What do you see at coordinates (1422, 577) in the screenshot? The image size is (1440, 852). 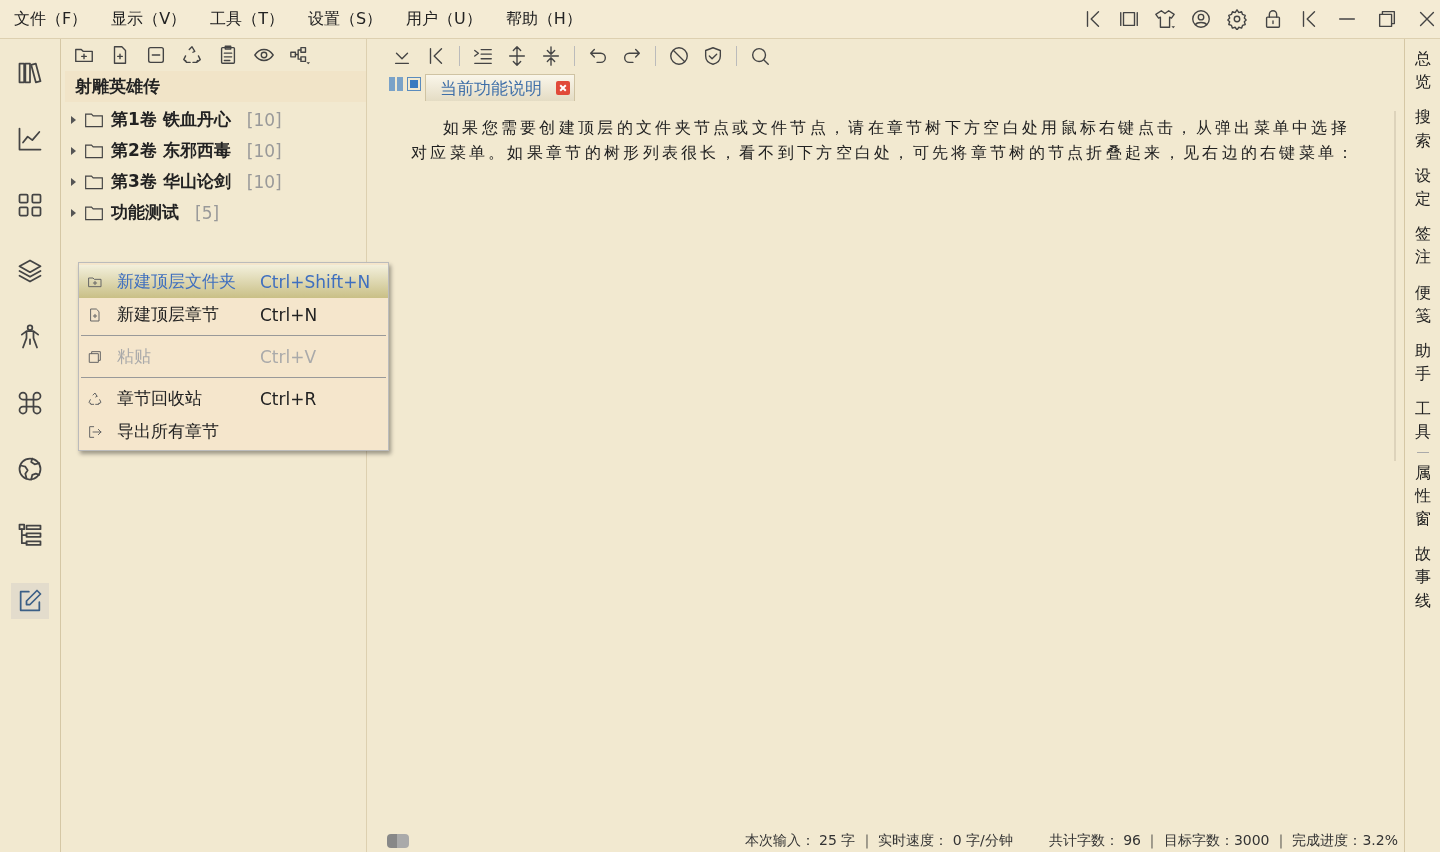 I see `side-tab: 故事线` at bounding box center [1422, 577].